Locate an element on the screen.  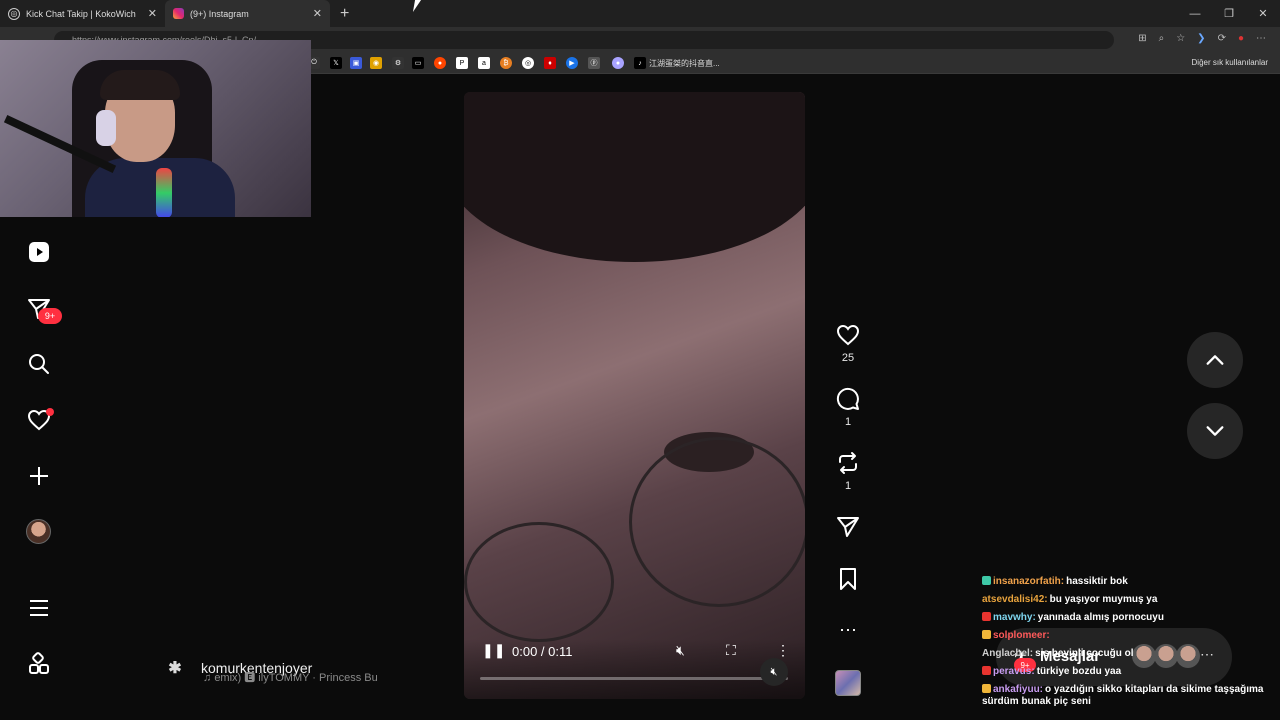
bookmark-icon: P is located at coordinates (462, 63).